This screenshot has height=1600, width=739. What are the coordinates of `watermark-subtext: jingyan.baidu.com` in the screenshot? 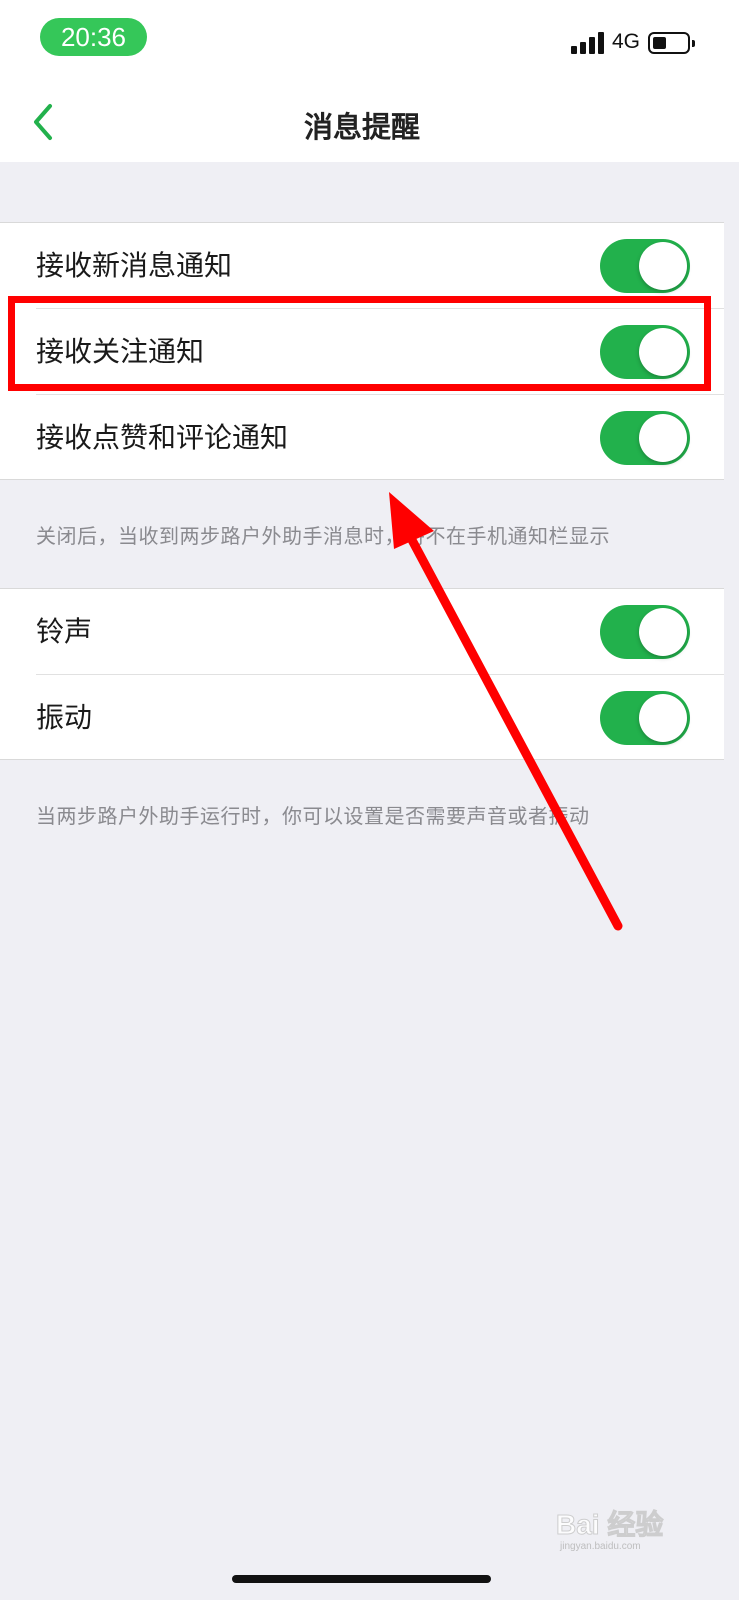 It's located at (600, 1546).